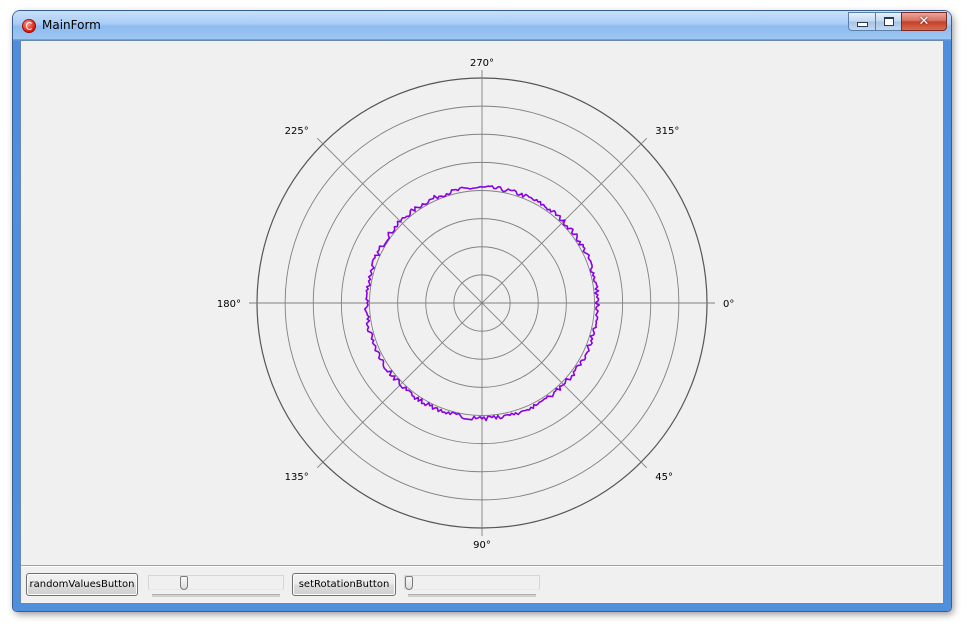  I want to click on maximize-icon, so click(888, 21).